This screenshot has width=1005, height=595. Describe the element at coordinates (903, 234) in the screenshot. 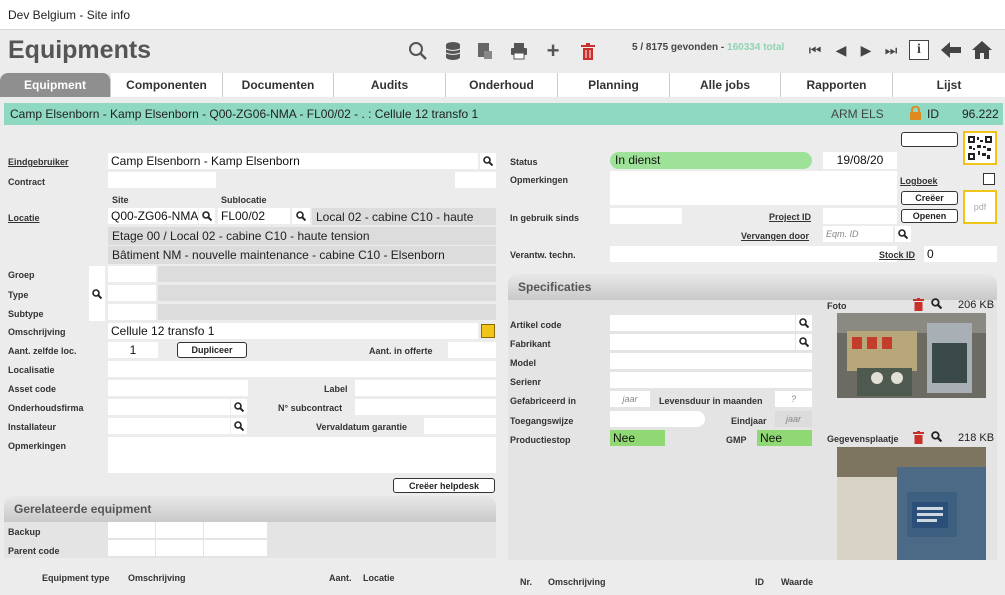

I see `eqm-id-search-icon` at that location.